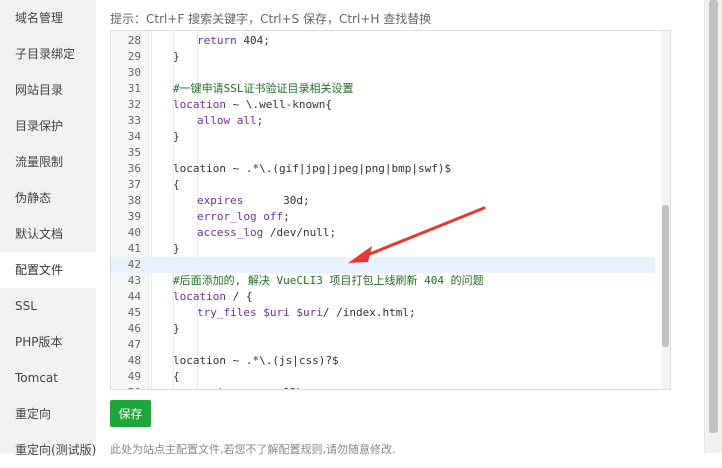 The image size is (722, 468). What do you see at coordinates (134, 296) in the screenshot?
I see `line-number: 44` at bounding box center [134, 296].